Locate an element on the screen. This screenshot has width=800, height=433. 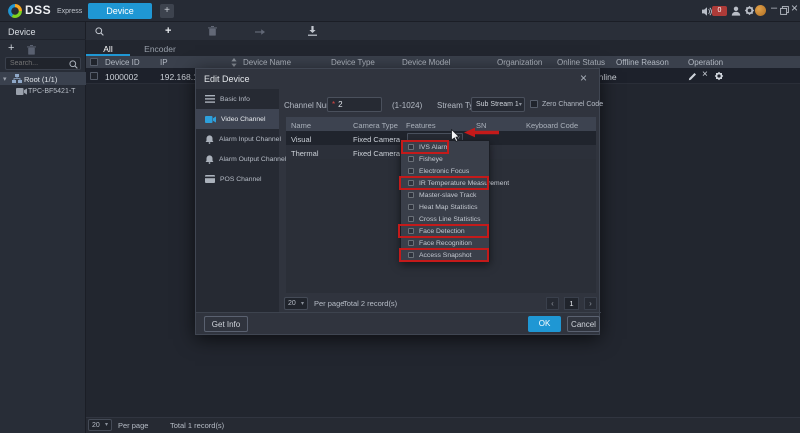
tree-node-root: ▾ Root (1/1) is located at coordinates (43, 78).